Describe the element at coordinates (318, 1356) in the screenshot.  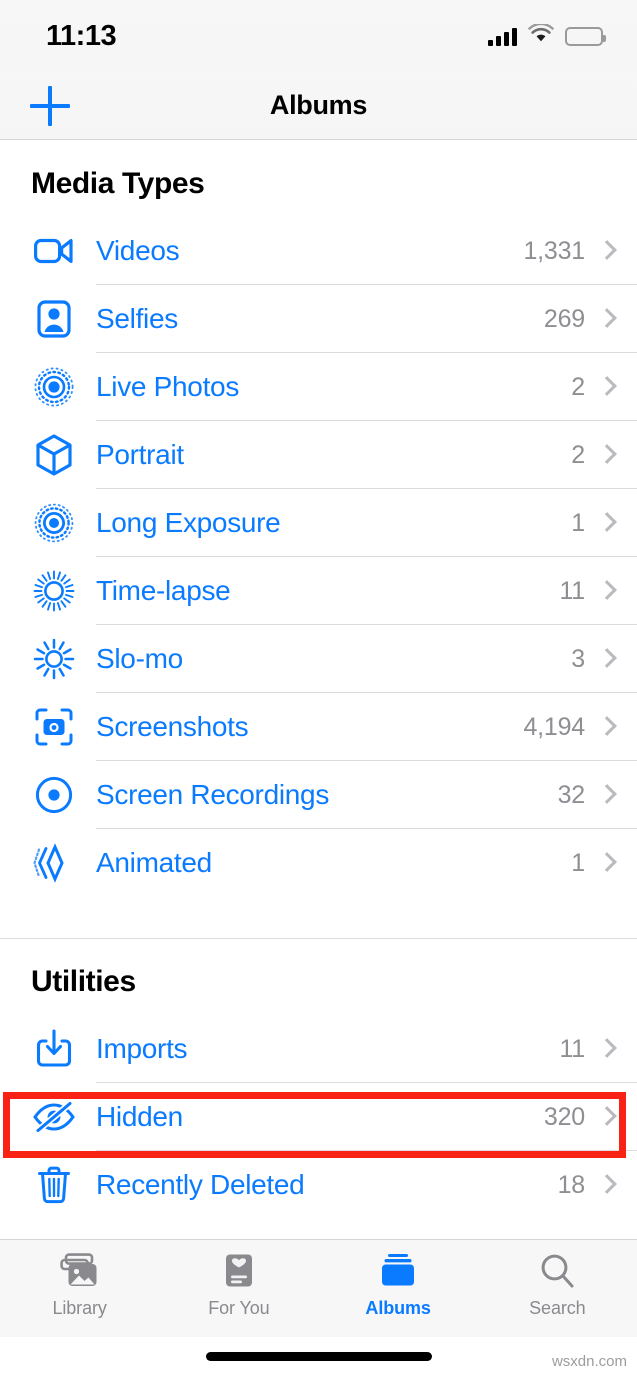
I see `home-indicator` at that location.